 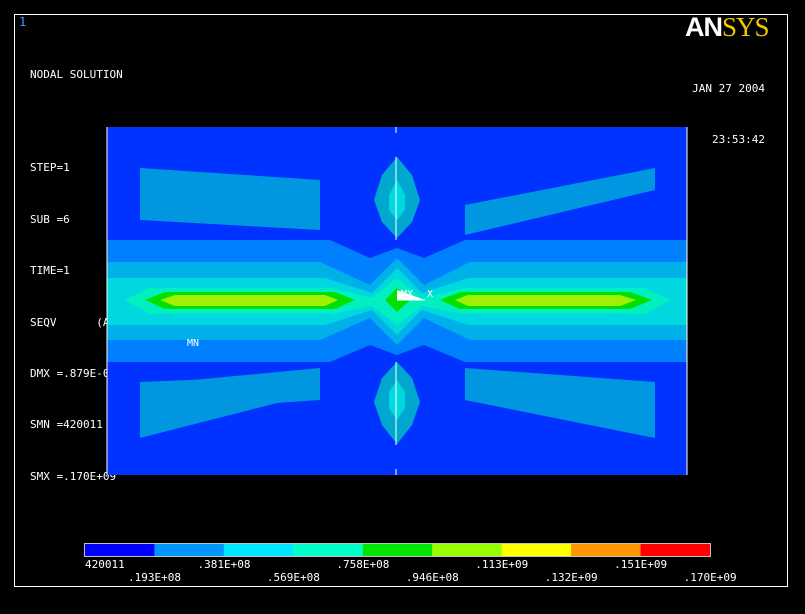 I want to click on legend-value-label: .381E+08, so click(x=224, y=564).